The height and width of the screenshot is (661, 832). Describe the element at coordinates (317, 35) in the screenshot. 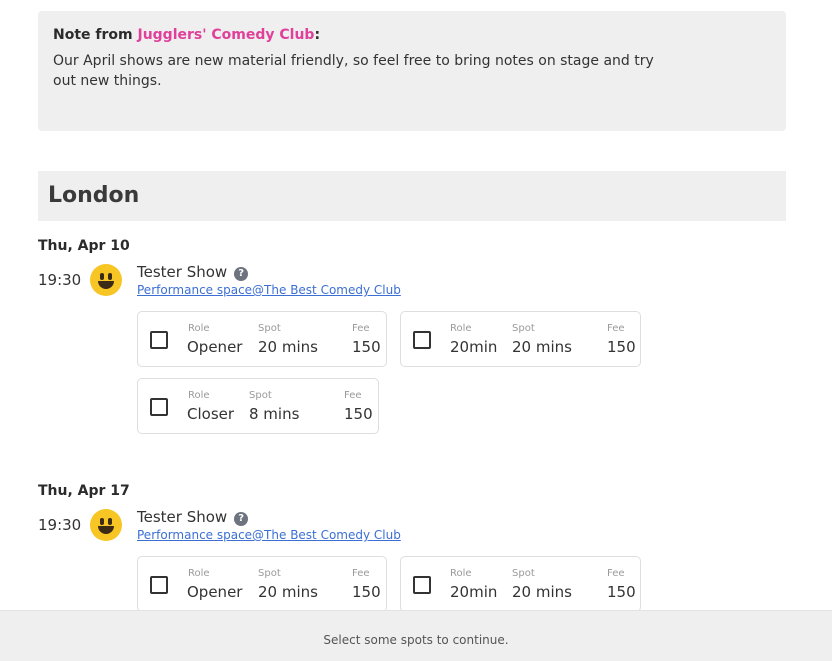

I see `note-suffix: :` at that location.